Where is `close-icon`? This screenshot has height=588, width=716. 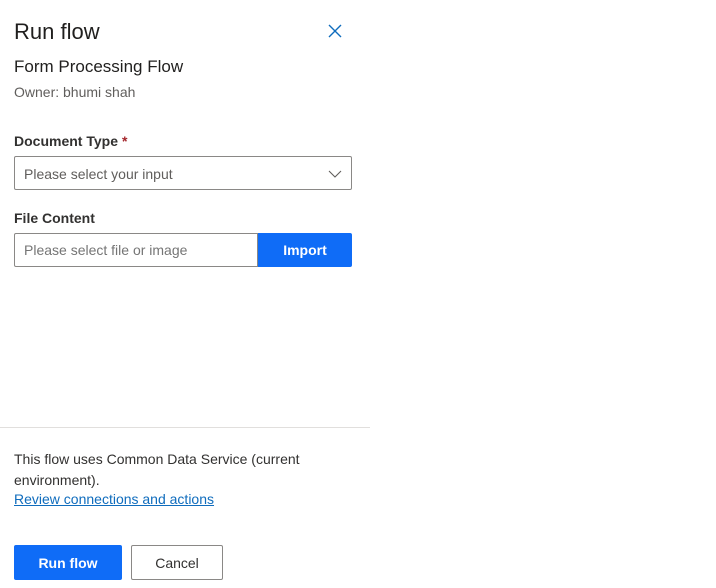
close-icon is located at coordinates (335, 31).